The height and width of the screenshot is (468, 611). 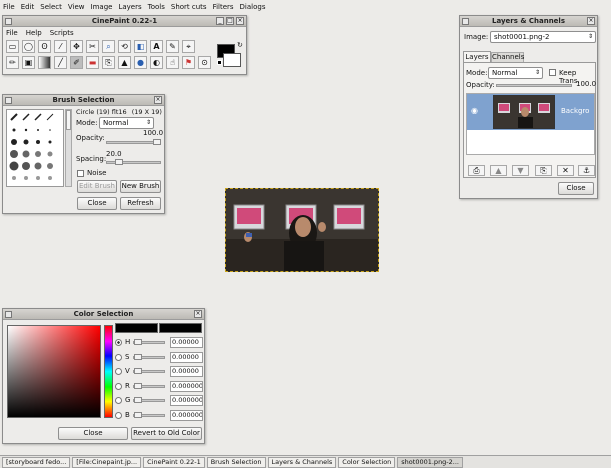 I want to click on brush-grid, so click(x=35, y=148).